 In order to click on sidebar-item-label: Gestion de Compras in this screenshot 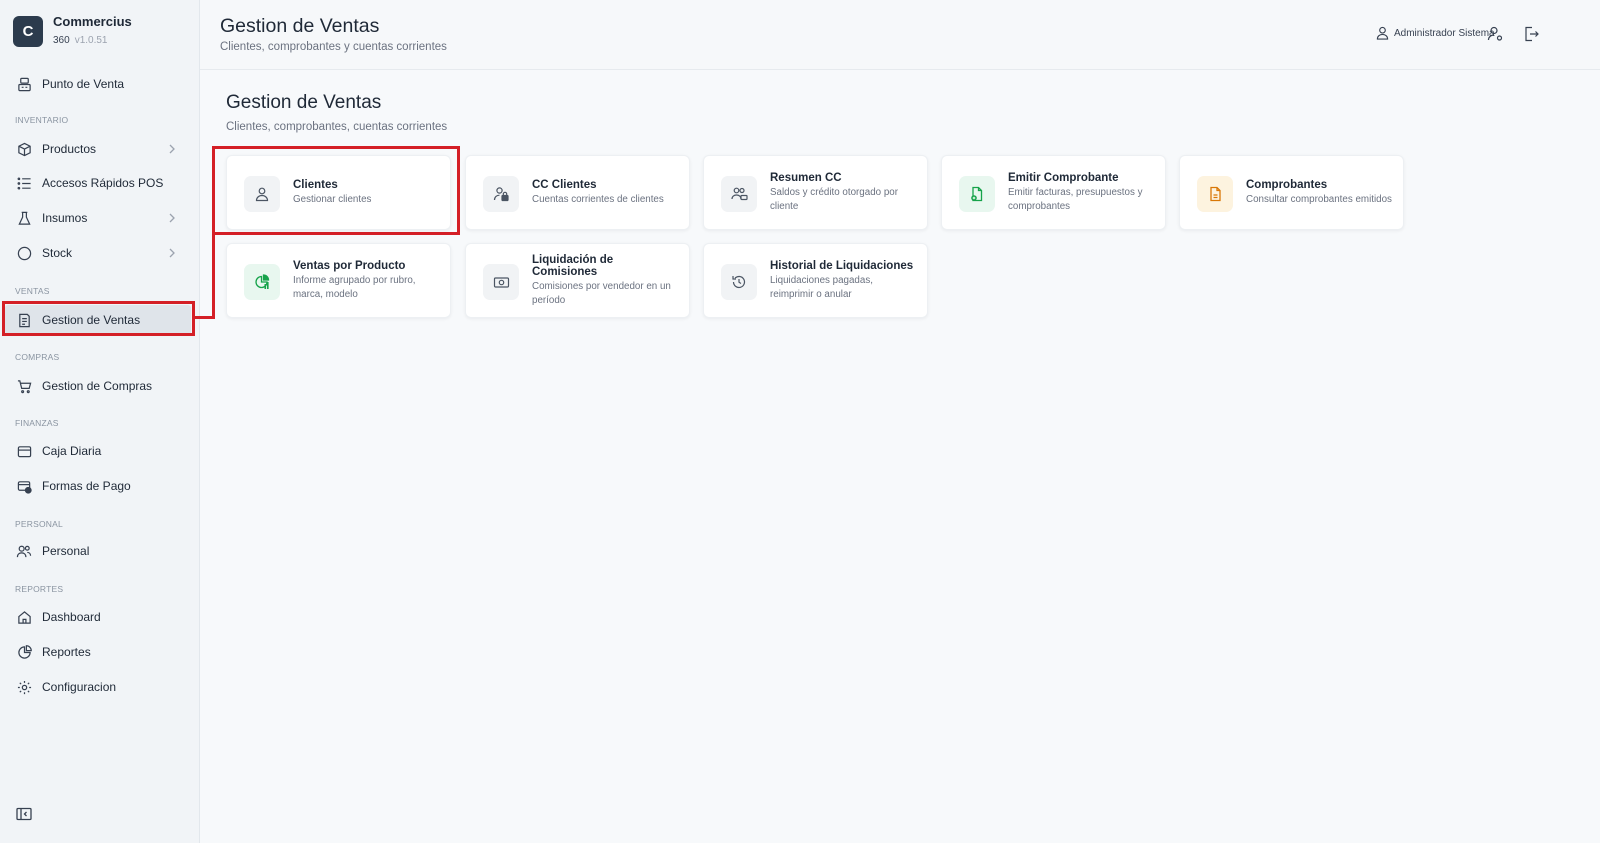, I will do `click(97, 386)`.